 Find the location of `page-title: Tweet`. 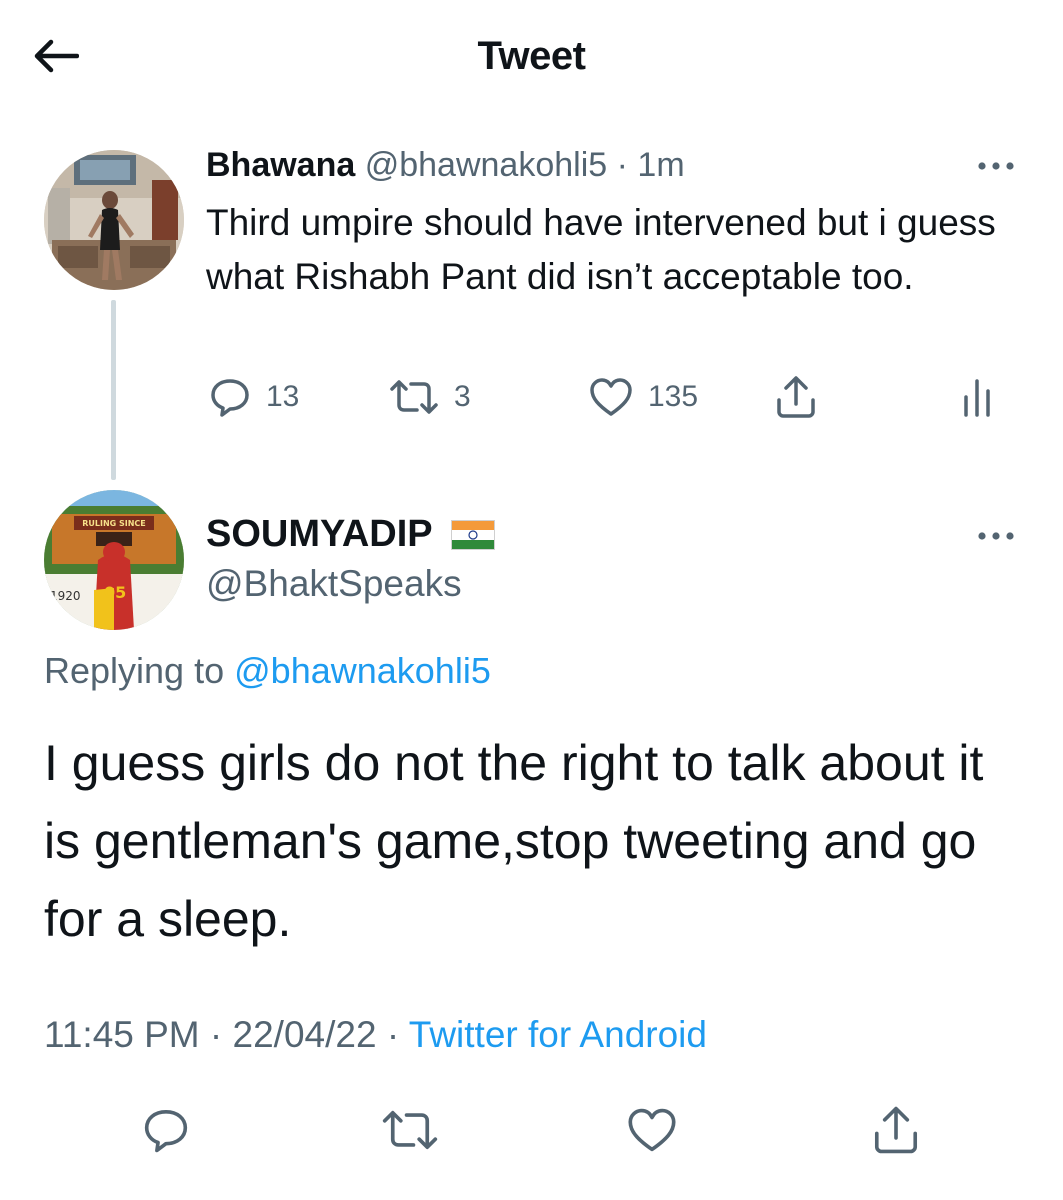

page-title: Tweet is located at coordinates (531, 56).